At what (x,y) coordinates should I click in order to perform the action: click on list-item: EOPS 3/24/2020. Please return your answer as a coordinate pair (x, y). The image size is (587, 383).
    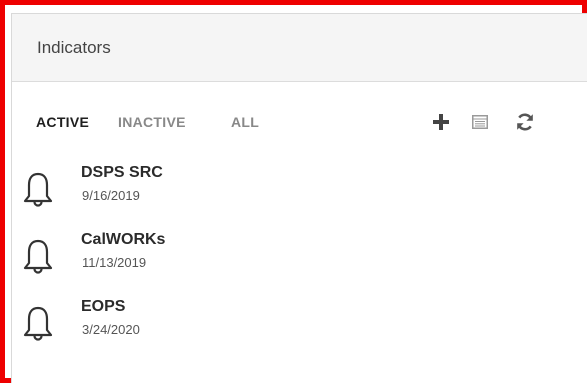
    Looking at the image, I should click on (222, 328).